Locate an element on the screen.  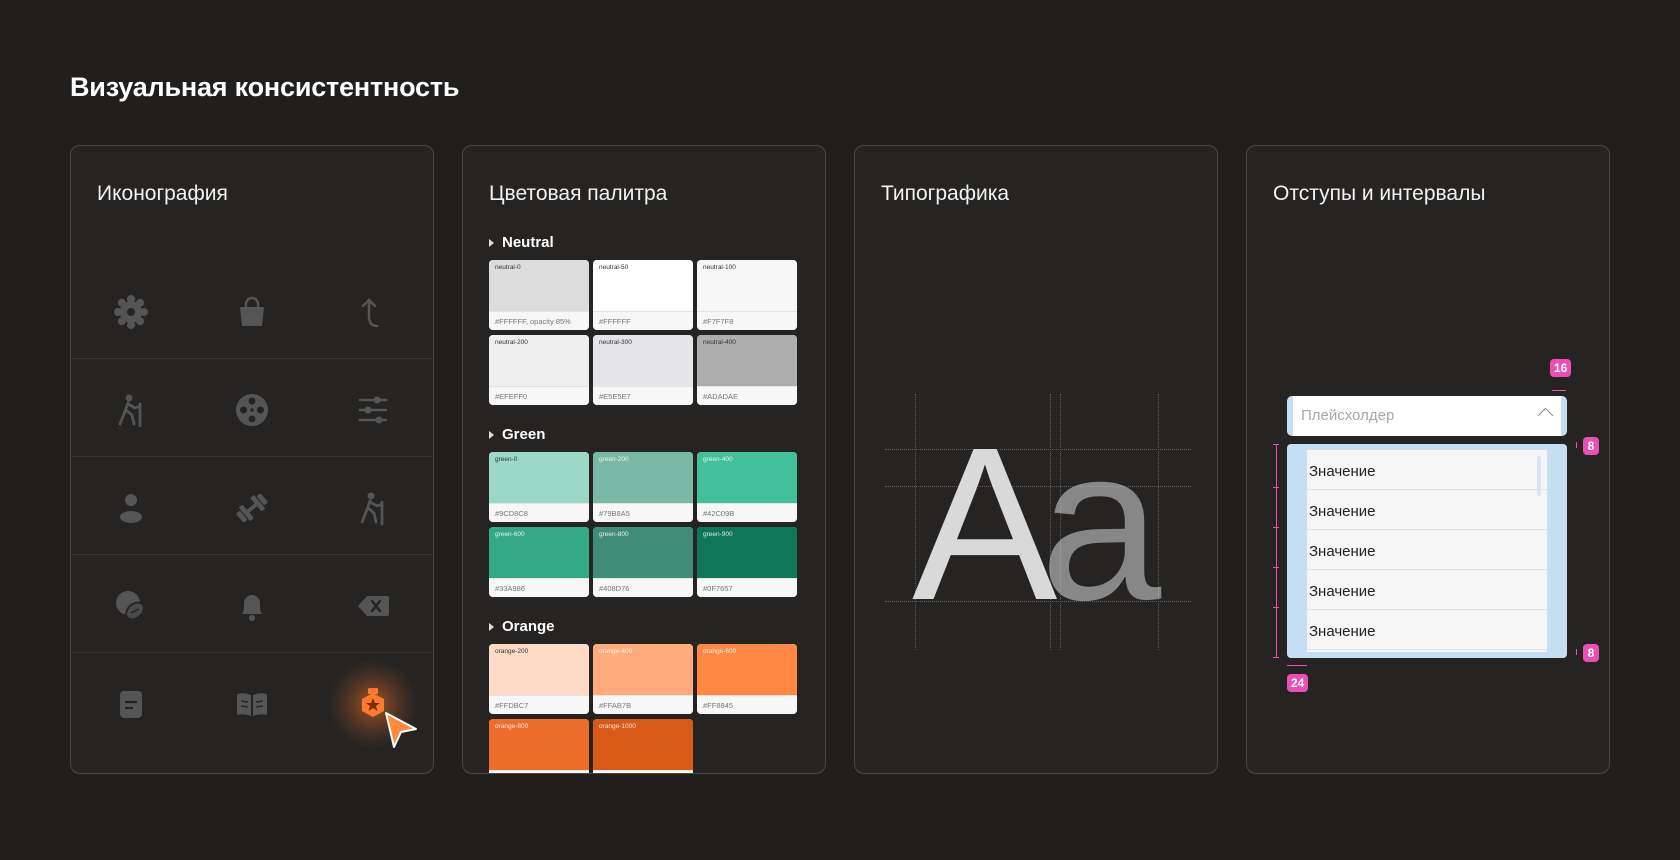
sports-balls-icon is located at coordinates (131, 605).